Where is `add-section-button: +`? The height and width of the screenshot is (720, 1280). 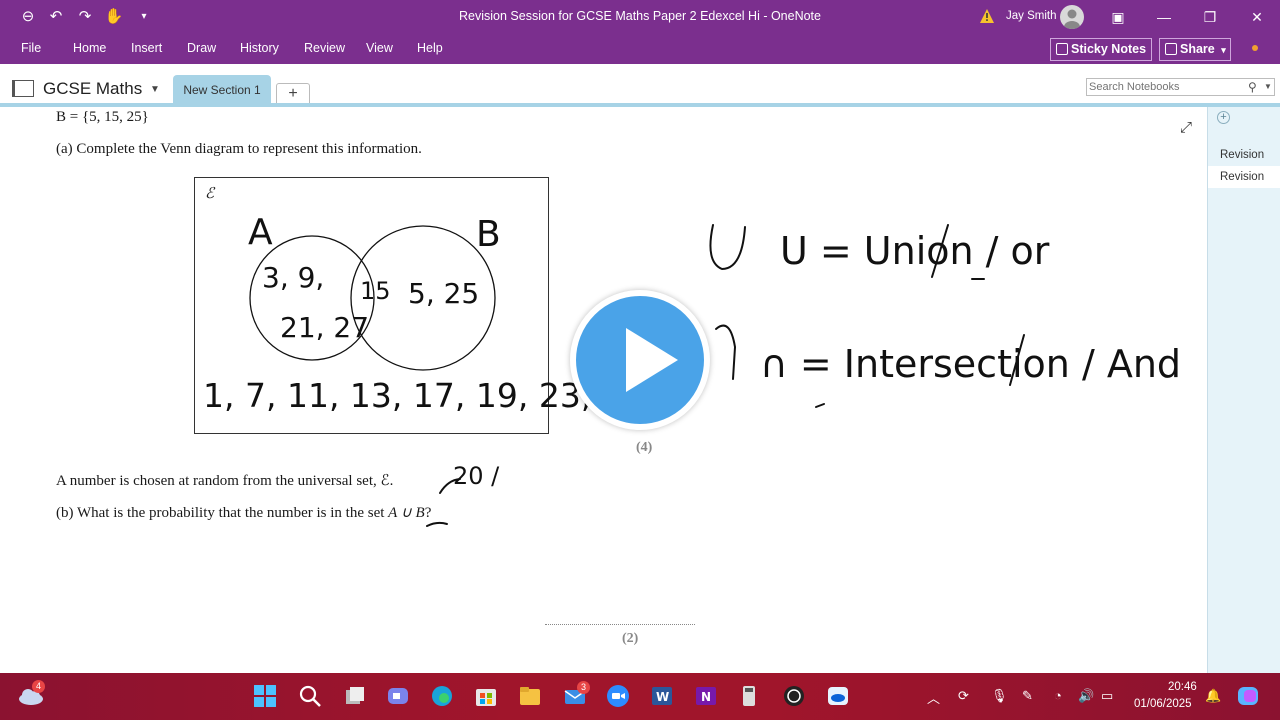 add-section-button: + is located at coordinates (293, 93).